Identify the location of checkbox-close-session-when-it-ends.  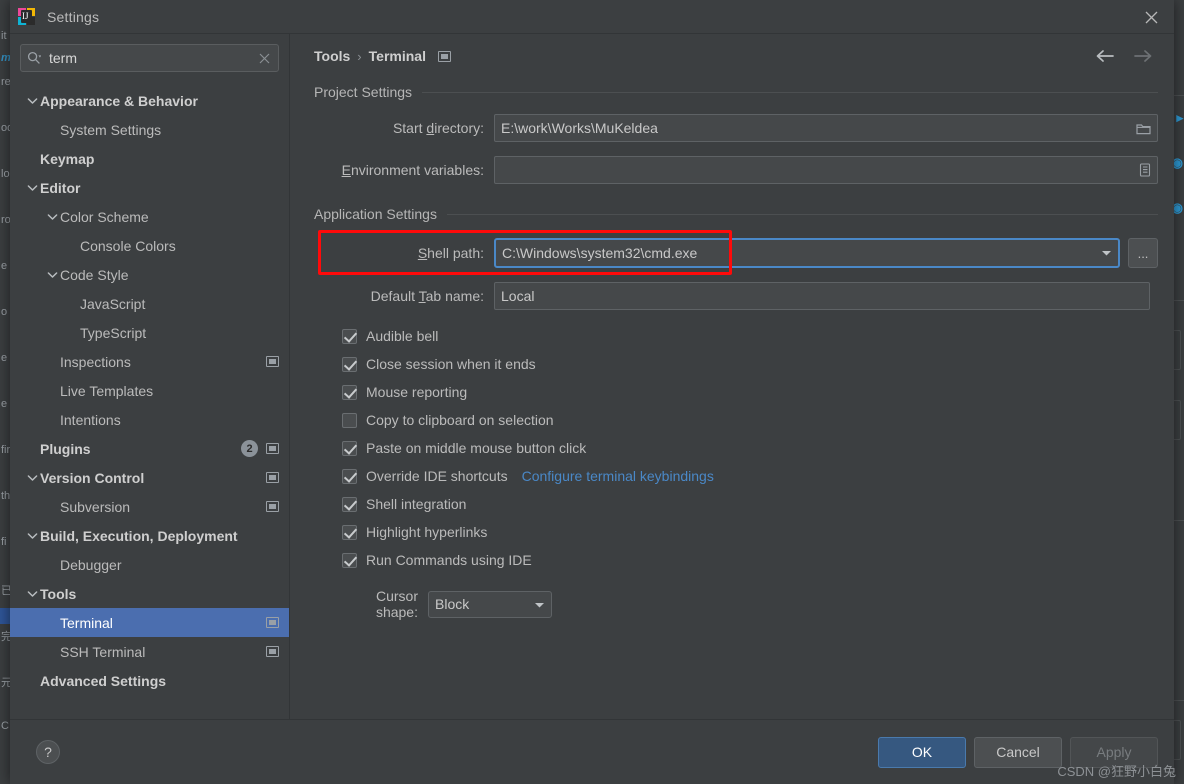
(349, 364).